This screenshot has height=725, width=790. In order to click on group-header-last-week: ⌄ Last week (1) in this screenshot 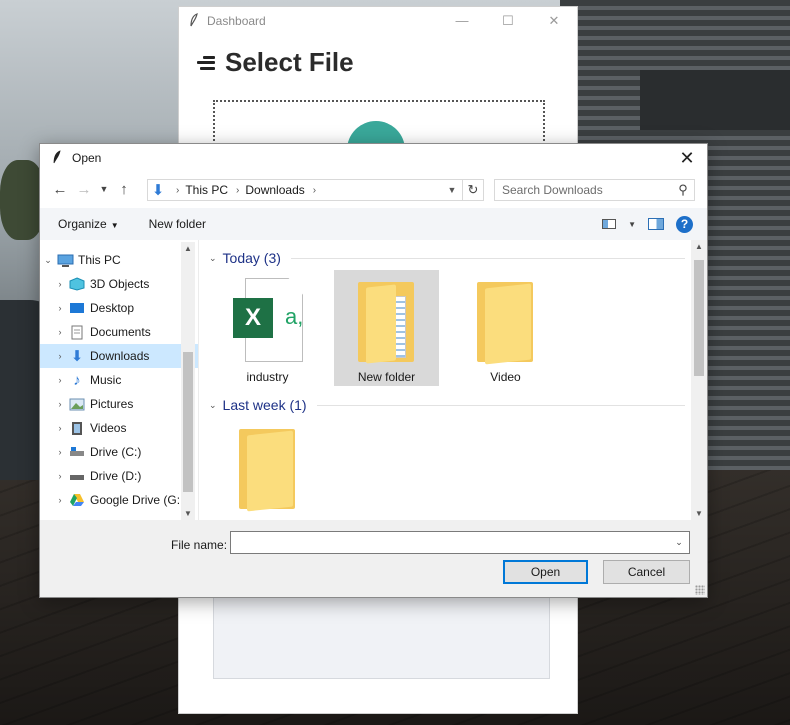, I will do `click(447, 405)`.